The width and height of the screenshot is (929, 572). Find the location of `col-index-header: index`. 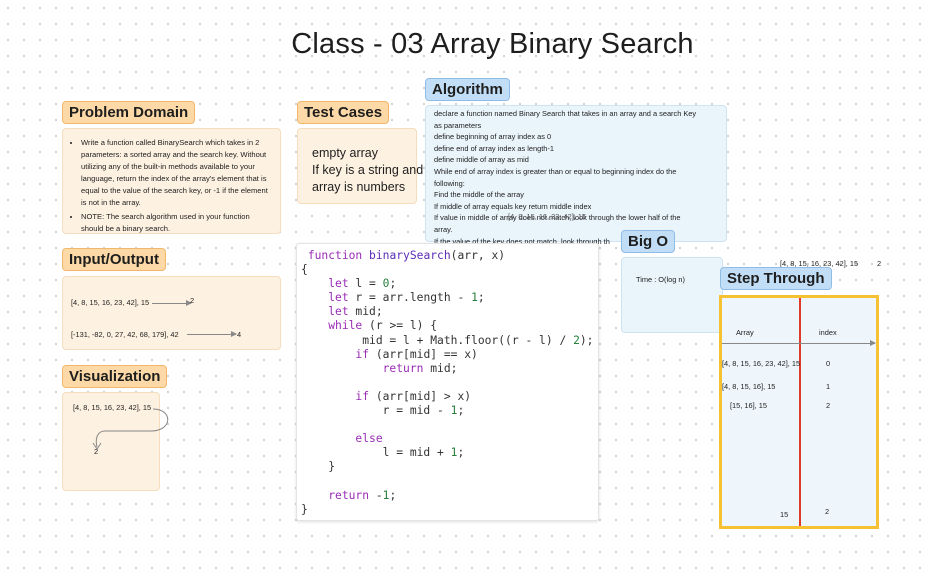

col-index-header: index is located at coordinates (828, 332).